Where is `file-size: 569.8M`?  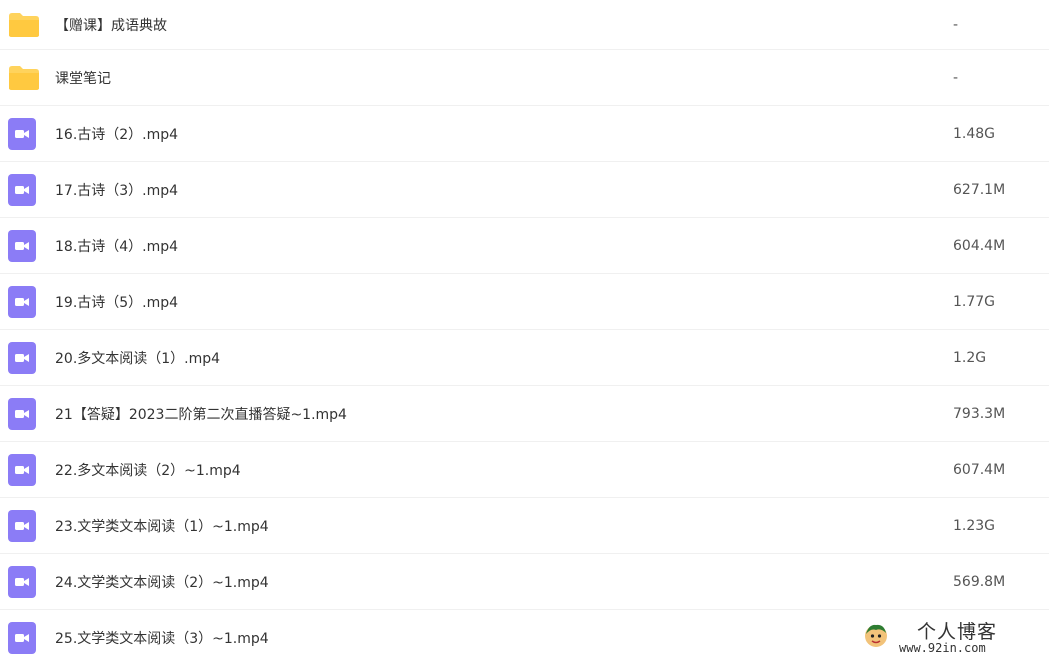 file-size: 569.8M is located at coordinates (979, 581).